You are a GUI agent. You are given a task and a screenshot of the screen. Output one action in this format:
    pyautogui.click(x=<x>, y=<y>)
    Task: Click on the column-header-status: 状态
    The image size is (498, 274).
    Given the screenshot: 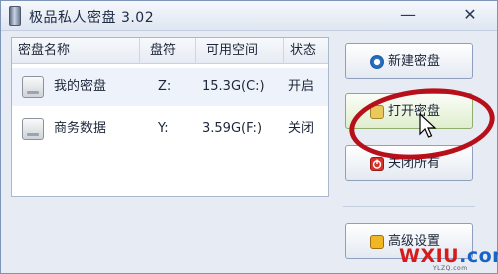 What is the action you would take?
    pyautogui.click(x=306, y=51)
    